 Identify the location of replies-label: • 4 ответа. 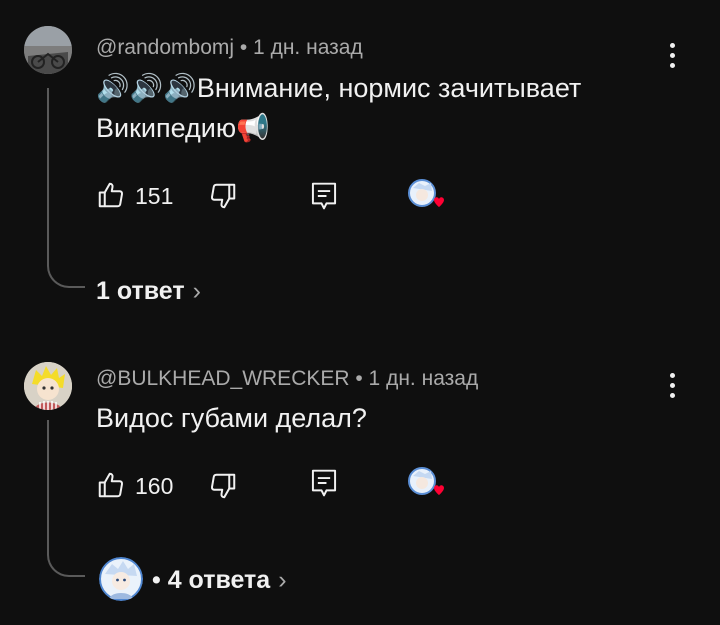
(211, 580).